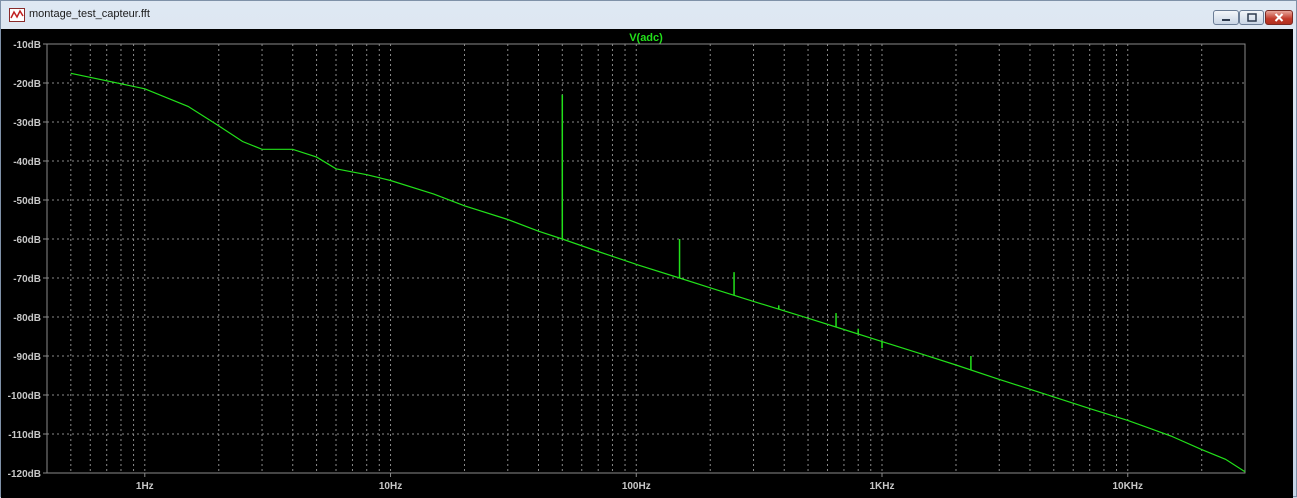  I want to click on maximize-button, so click(1251, 17).